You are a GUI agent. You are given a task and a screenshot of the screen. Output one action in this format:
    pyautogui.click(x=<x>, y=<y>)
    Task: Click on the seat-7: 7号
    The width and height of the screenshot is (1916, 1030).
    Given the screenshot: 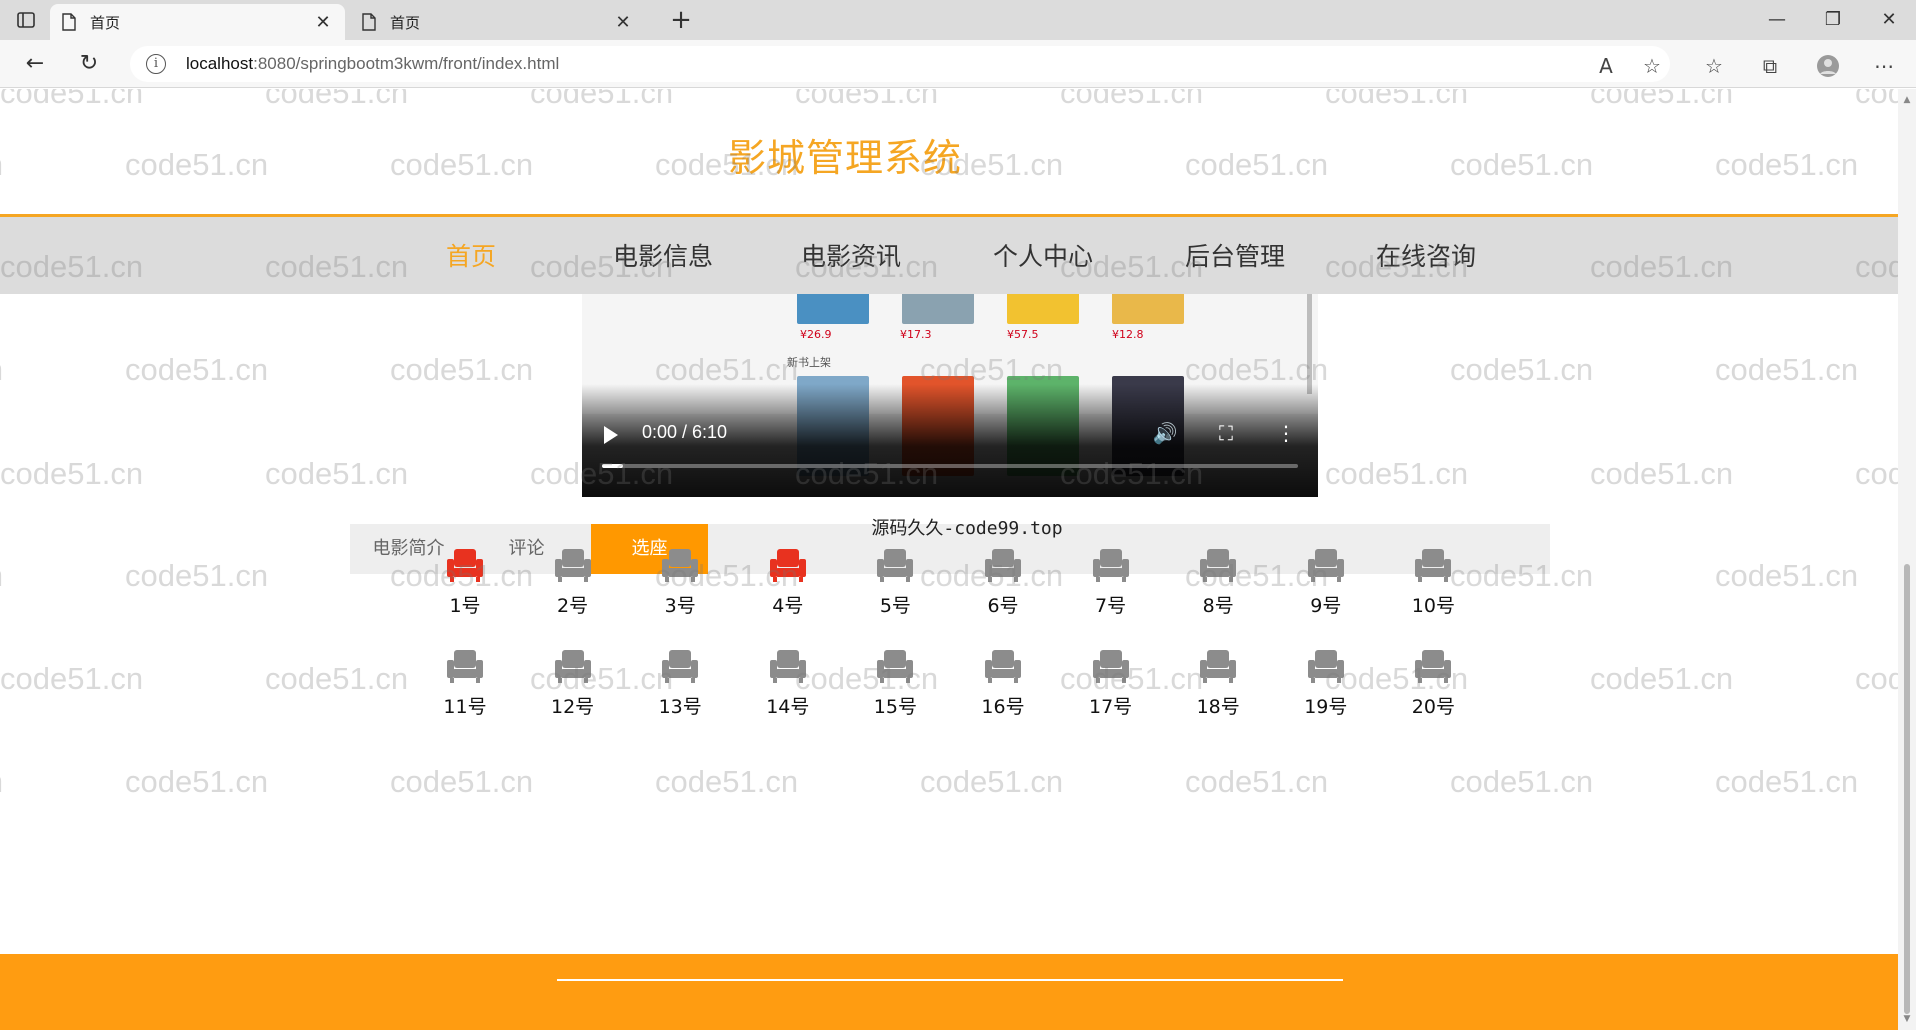 What is the action you would take?
    pyautogui.click(x=1111, y=587)
    